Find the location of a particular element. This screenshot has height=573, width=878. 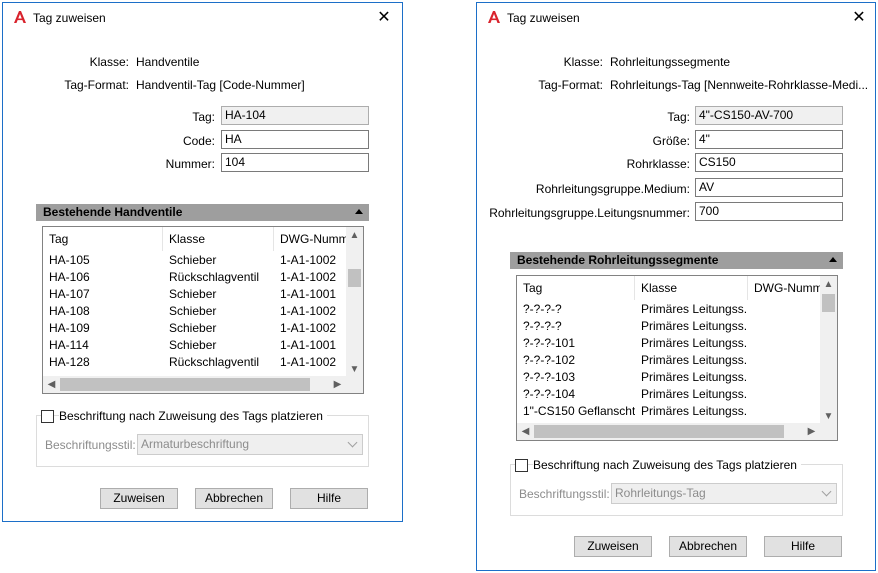

groesse-input: 4" is located at coordinates (769, 139).